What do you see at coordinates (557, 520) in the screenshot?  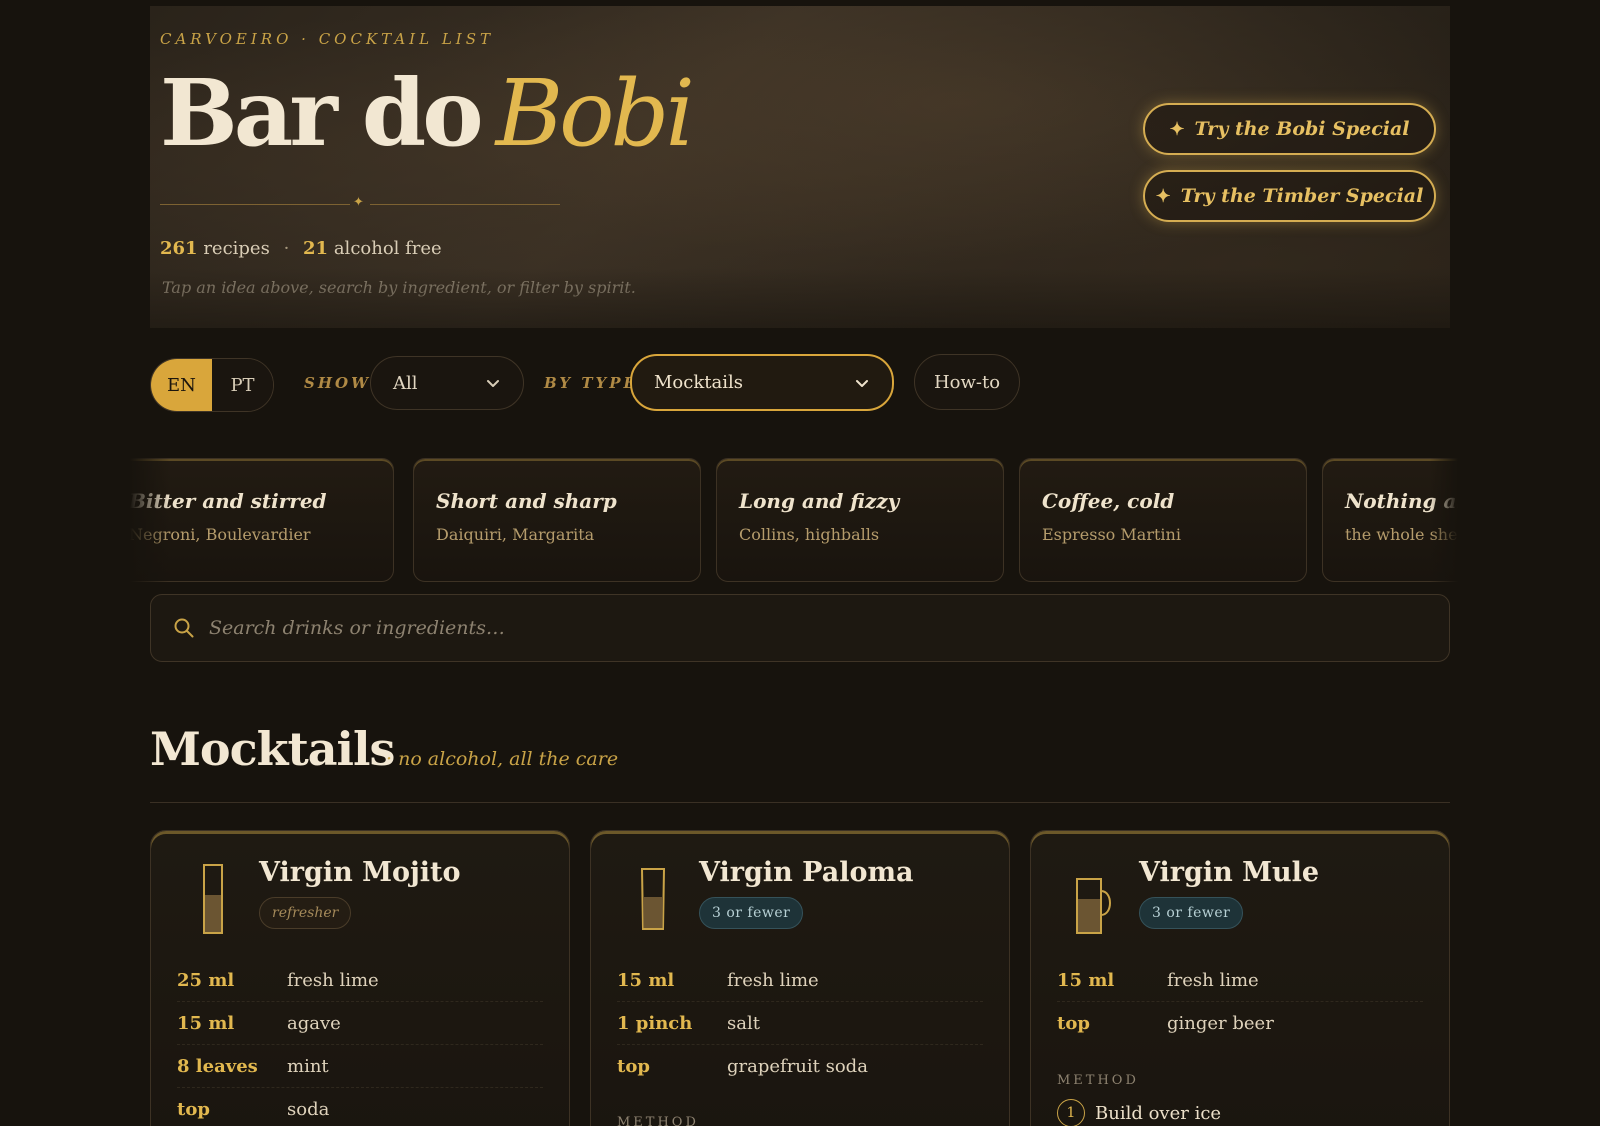 I see `idea-card: Short and sharp Daiquiri, Margarita` at bounding box center [557, 520].